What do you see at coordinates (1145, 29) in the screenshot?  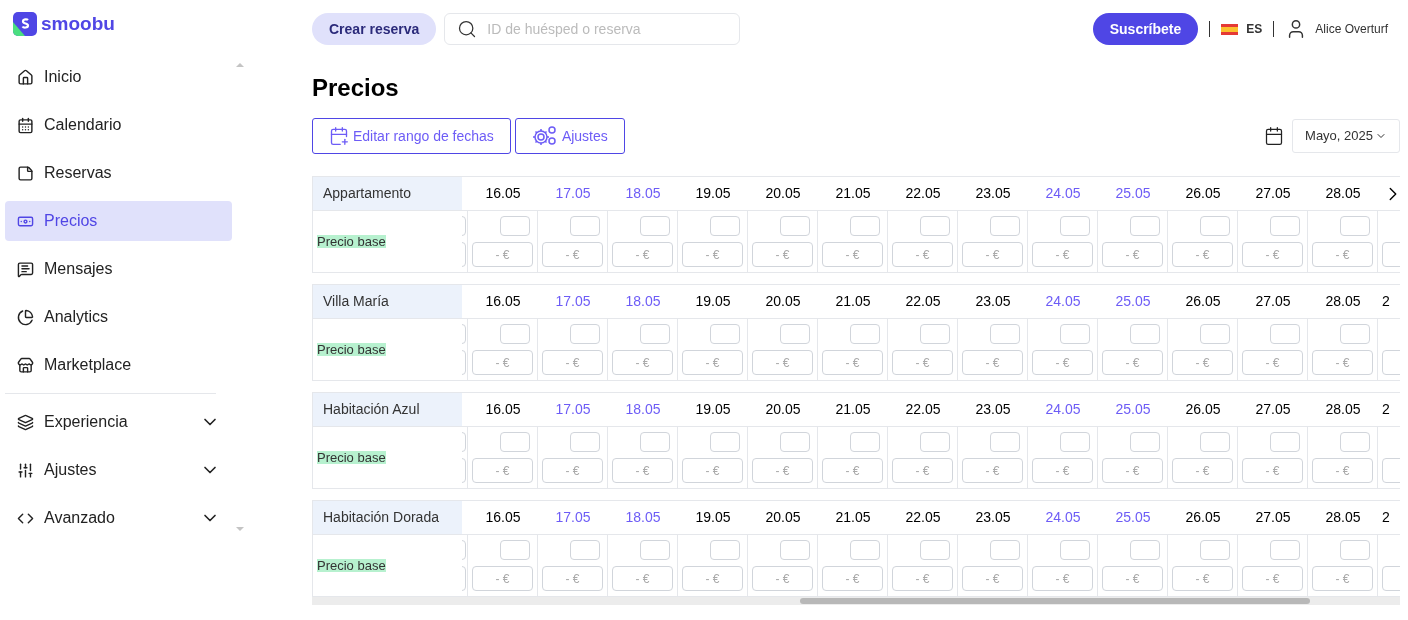 I see `subscribe-button: Suscríbete` at bounding box center [1145, 29].